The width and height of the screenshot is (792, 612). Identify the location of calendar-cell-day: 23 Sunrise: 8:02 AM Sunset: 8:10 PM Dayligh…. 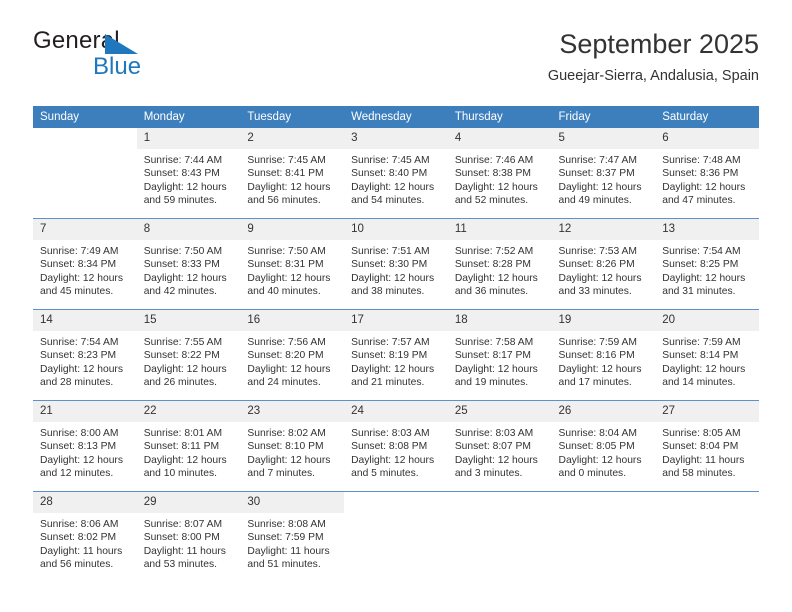
(292, 446).